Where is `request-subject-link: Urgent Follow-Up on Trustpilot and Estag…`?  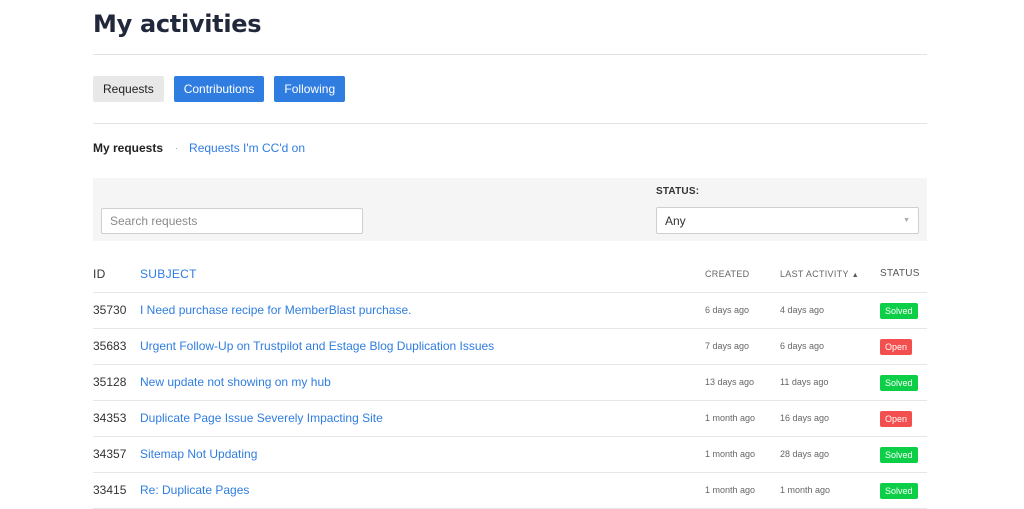
request-subject-link: Urgent Follow-Up on Trustpilot and Estag… is located at coordinates (422, 346).